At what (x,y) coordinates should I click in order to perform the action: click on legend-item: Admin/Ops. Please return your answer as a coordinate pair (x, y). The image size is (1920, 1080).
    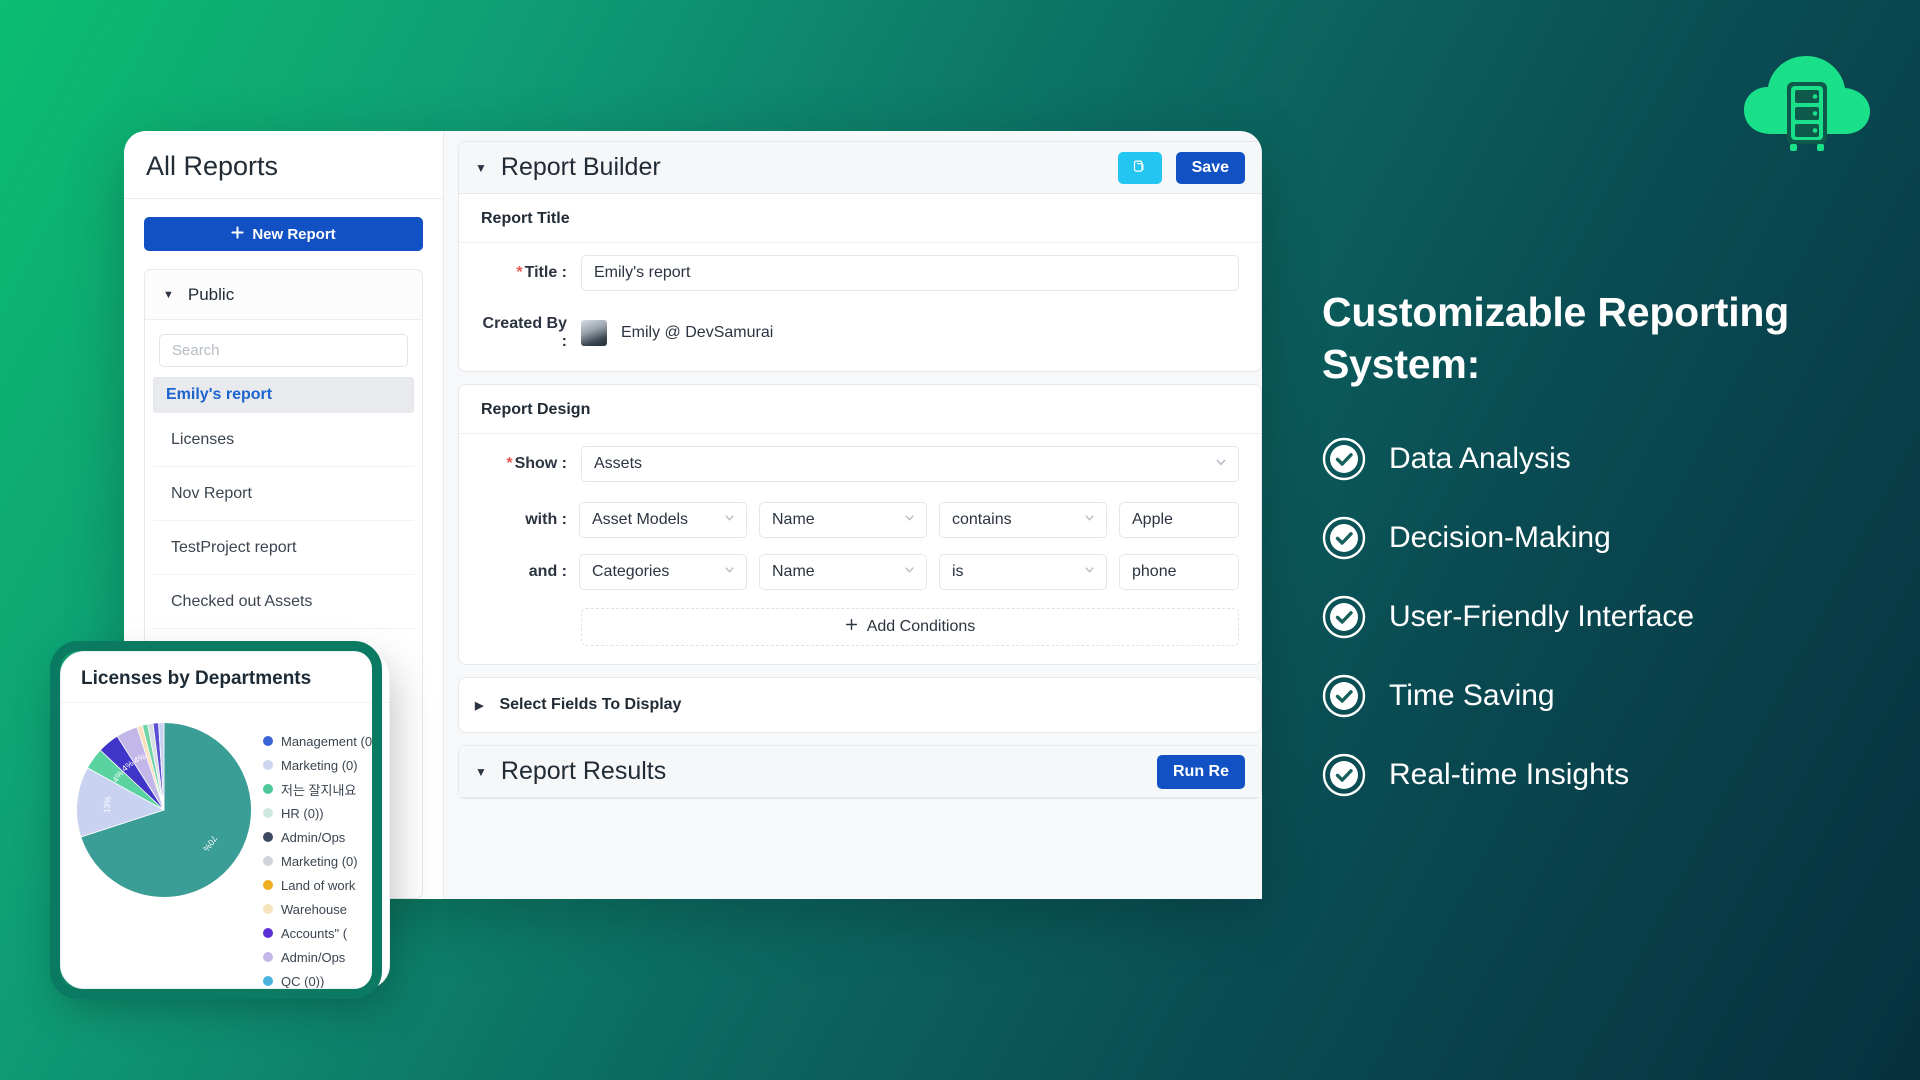
    Looking at the image, I should click on (319, 837).